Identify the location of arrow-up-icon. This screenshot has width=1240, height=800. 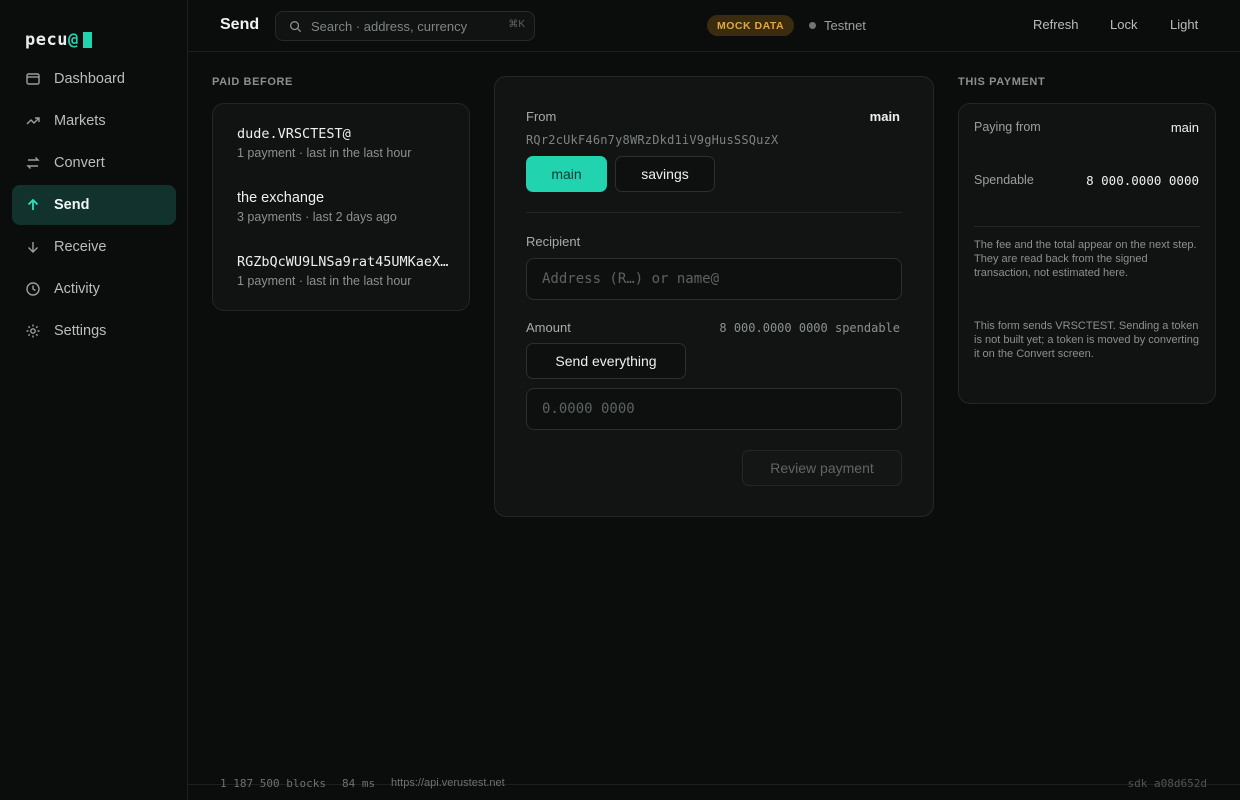
(33, 205).